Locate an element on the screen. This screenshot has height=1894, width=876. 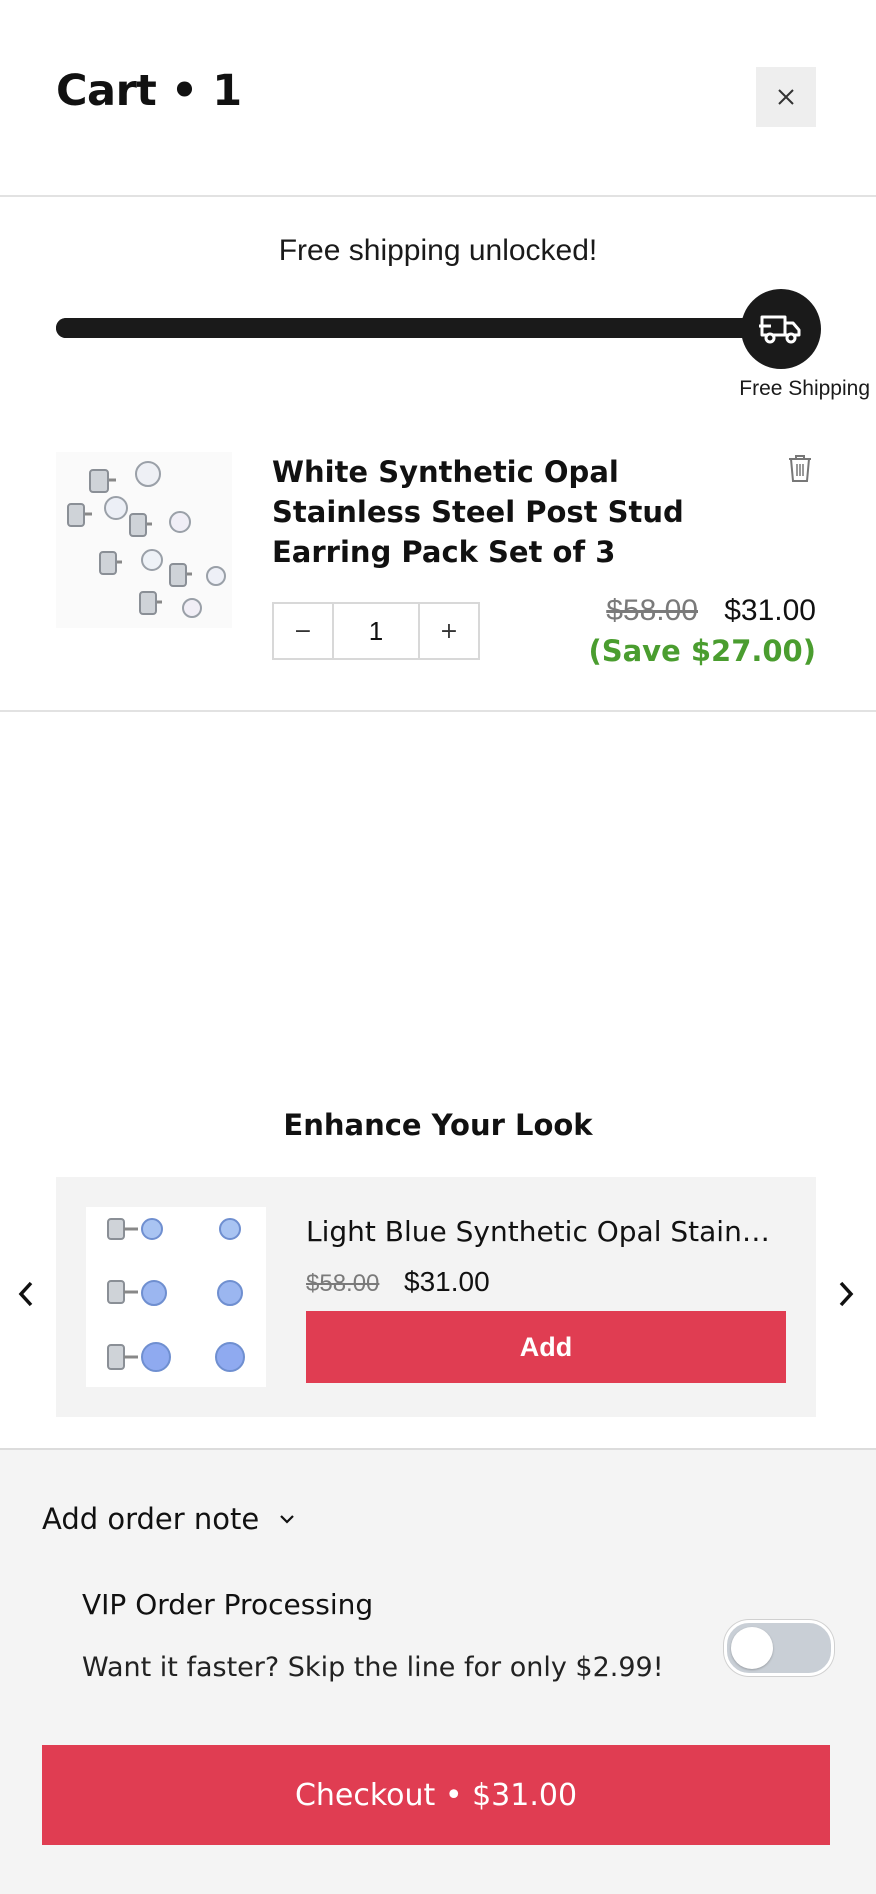
upsell-title: Enhance Your Look is located at coordinates (438, 1125).